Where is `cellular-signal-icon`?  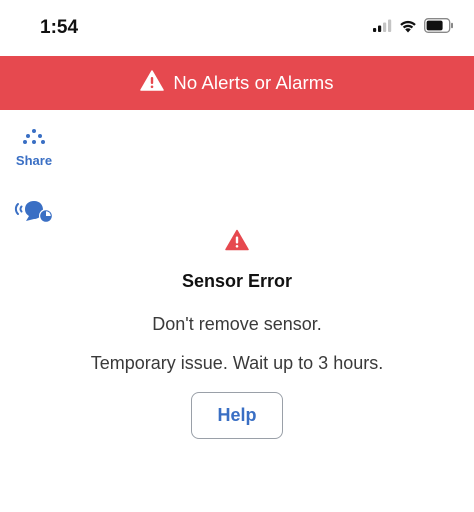
cellular-signal-icon is located at coordinates (382, 28).